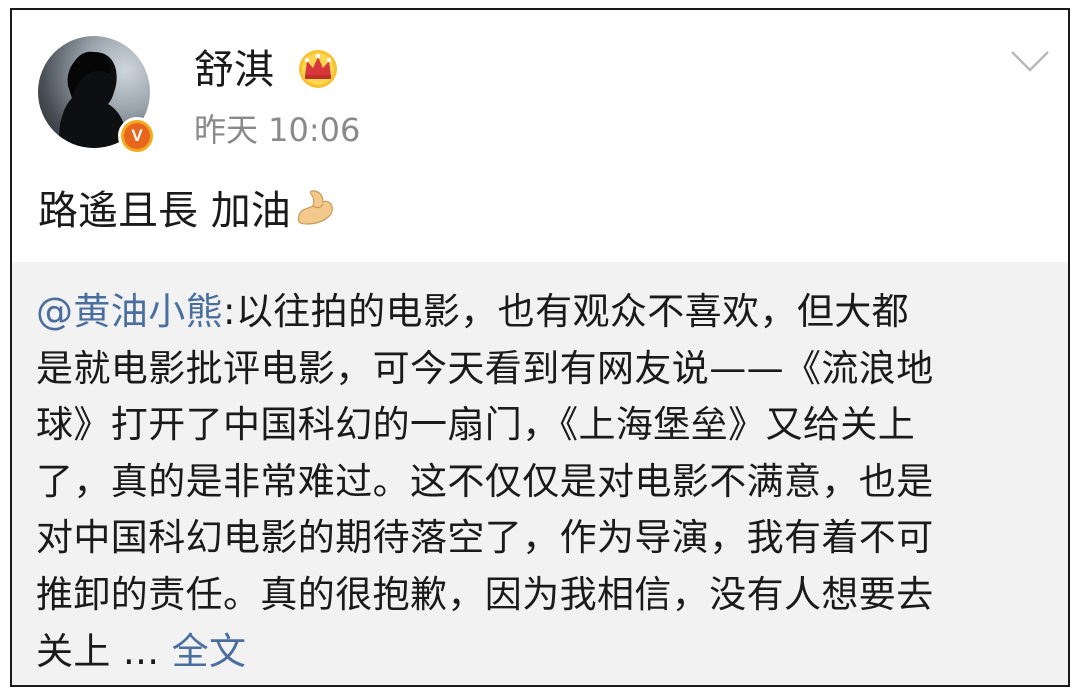 The height and width of the screenshot is (695, 1080). Describe the element at coordinates (485, 368) in the screenshot. I see `repost-line: 是就电影批评电影，可今天看到有网友说——《流浪地` at that location.